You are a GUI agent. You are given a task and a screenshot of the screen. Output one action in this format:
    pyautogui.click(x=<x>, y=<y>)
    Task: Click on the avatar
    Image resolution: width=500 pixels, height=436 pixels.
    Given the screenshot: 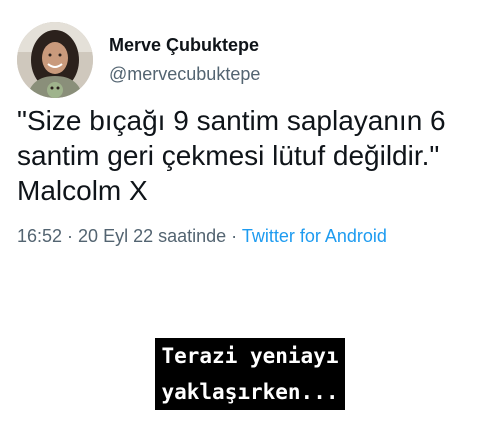 What is the action you would take?
    pyautogui.click(x=55, y=60)
    